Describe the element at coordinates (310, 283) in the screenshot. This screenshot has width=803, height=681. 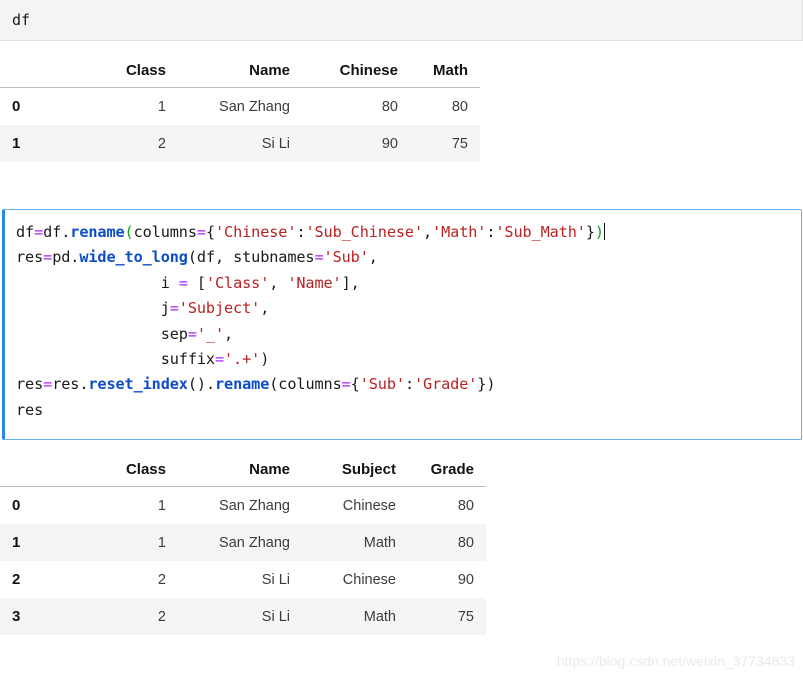
I see `code-line: i = ['Class', 'Name'],` at that location.